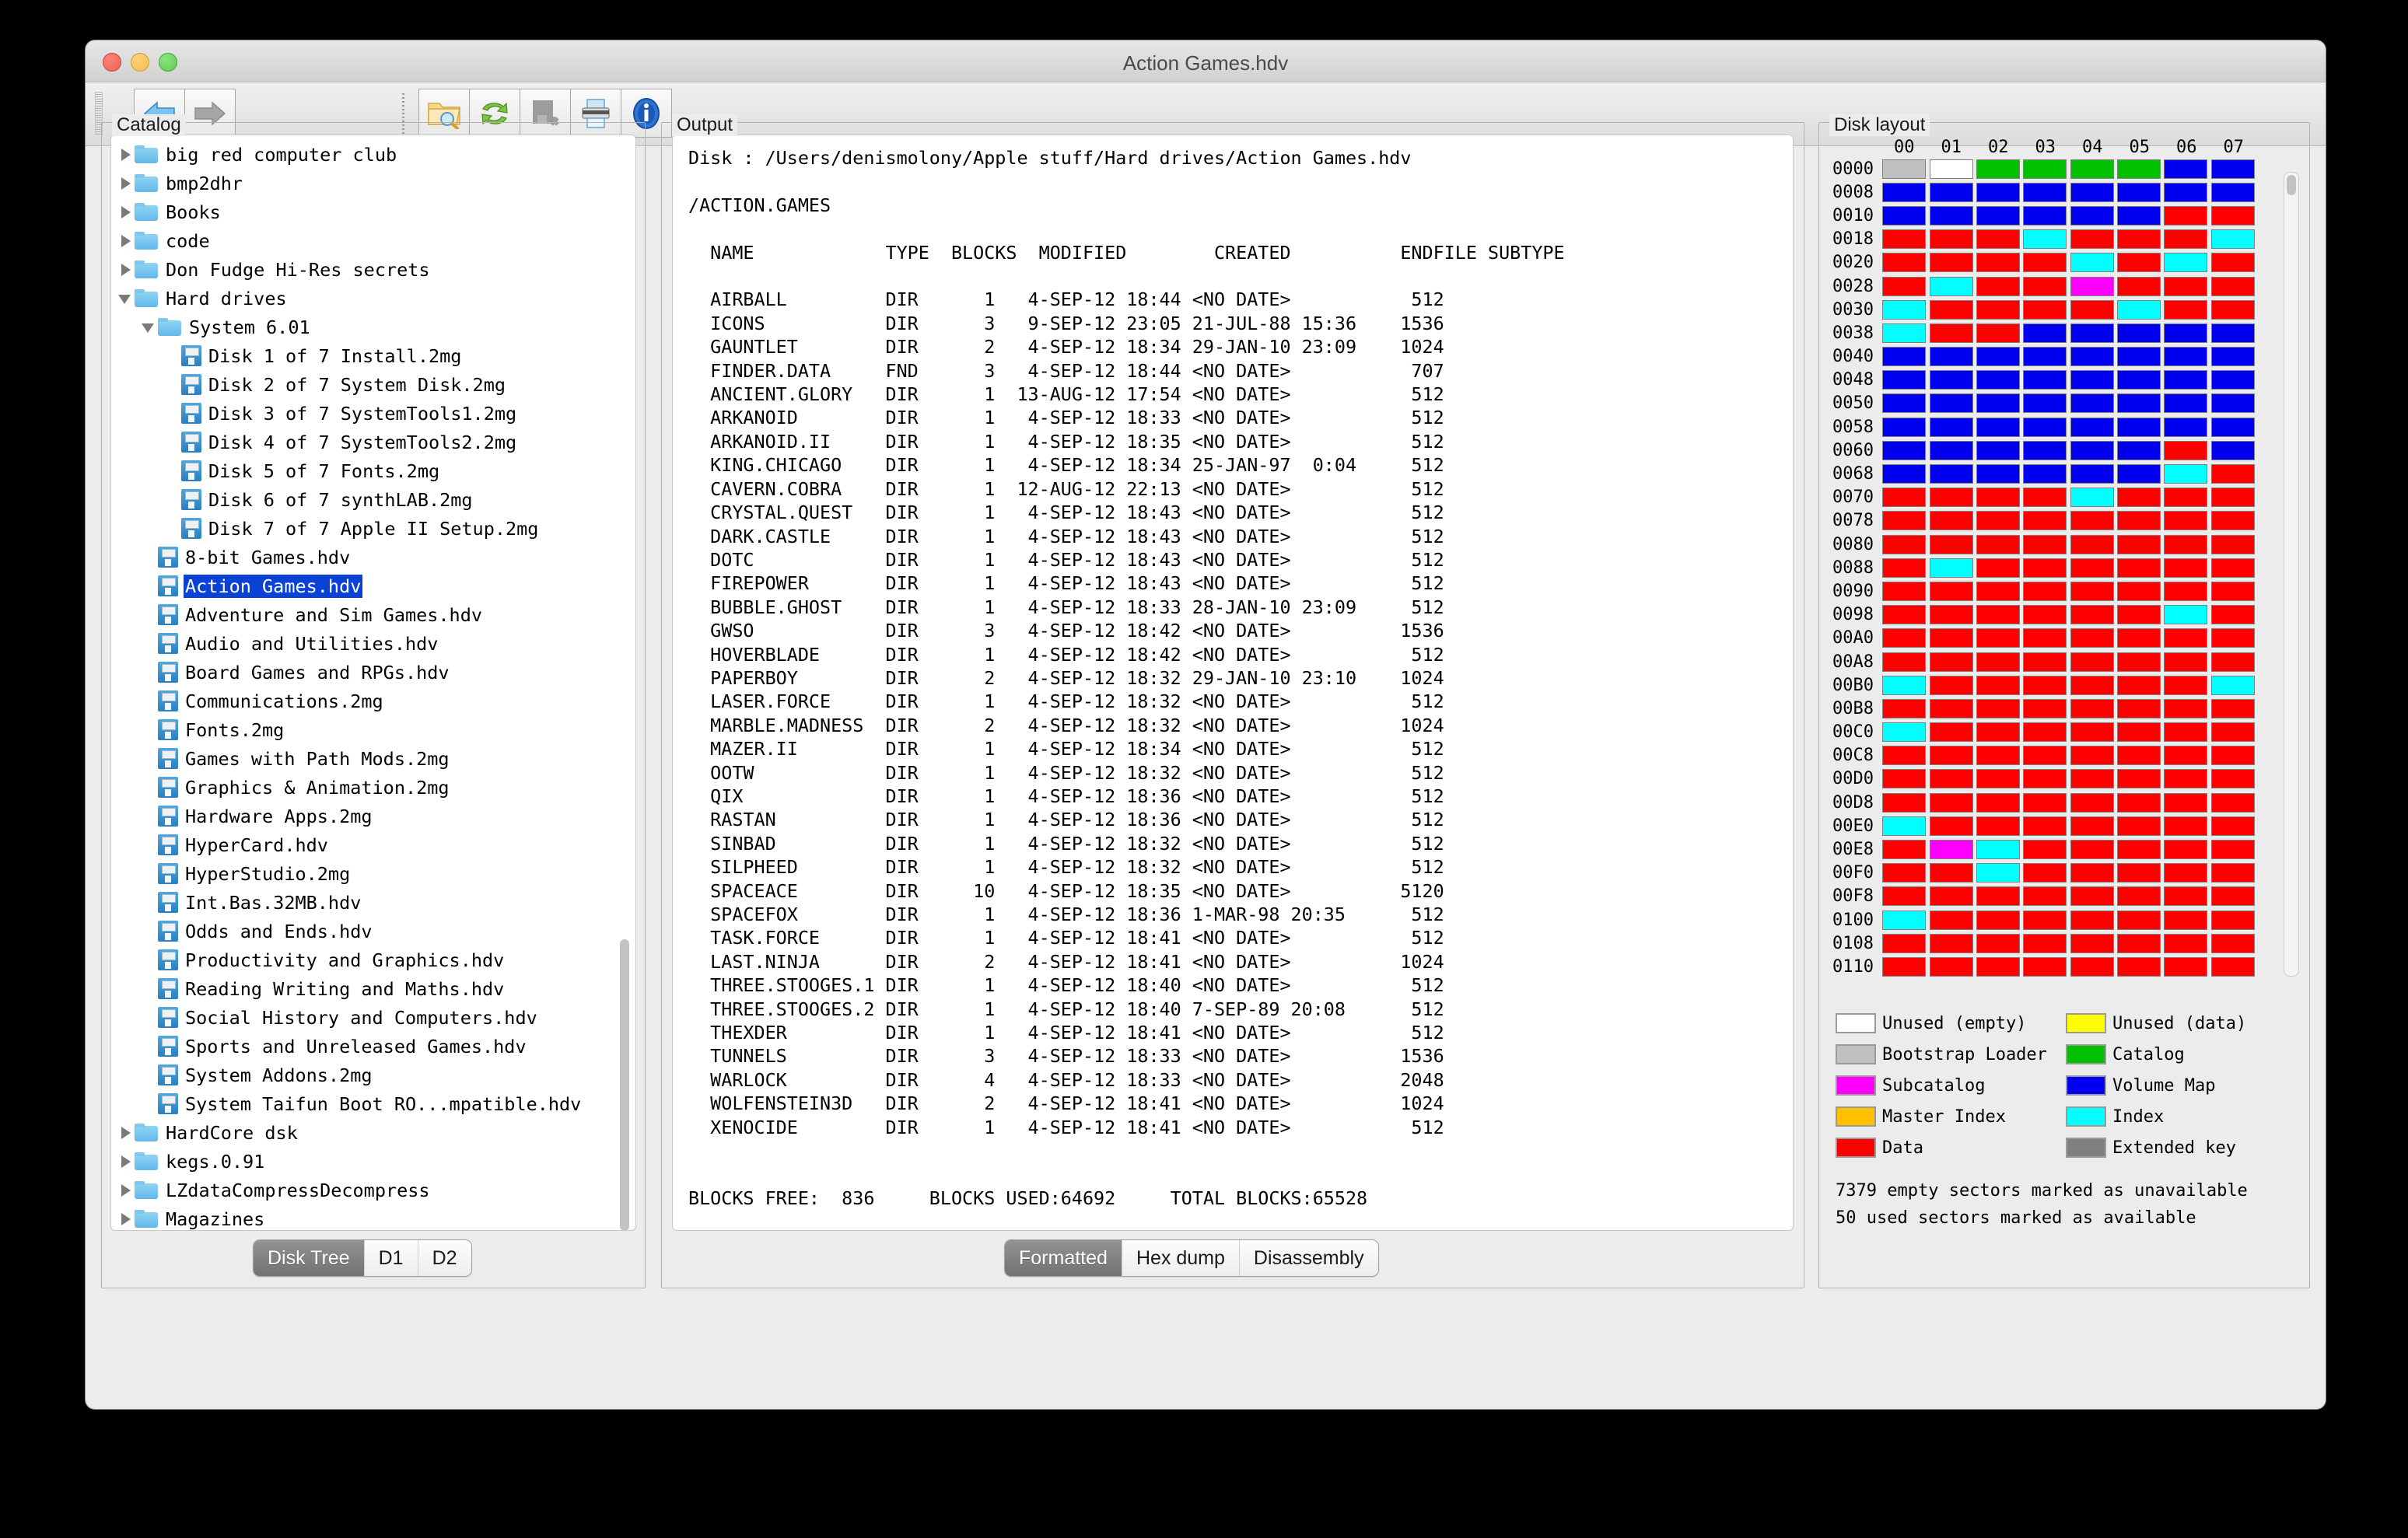 The height and width of the screenshot is (1538, 2408). Describe the element at coordinates (376, 816) in the screenshot. I see `tree-item: Hardware Apps.2mg` at that location.